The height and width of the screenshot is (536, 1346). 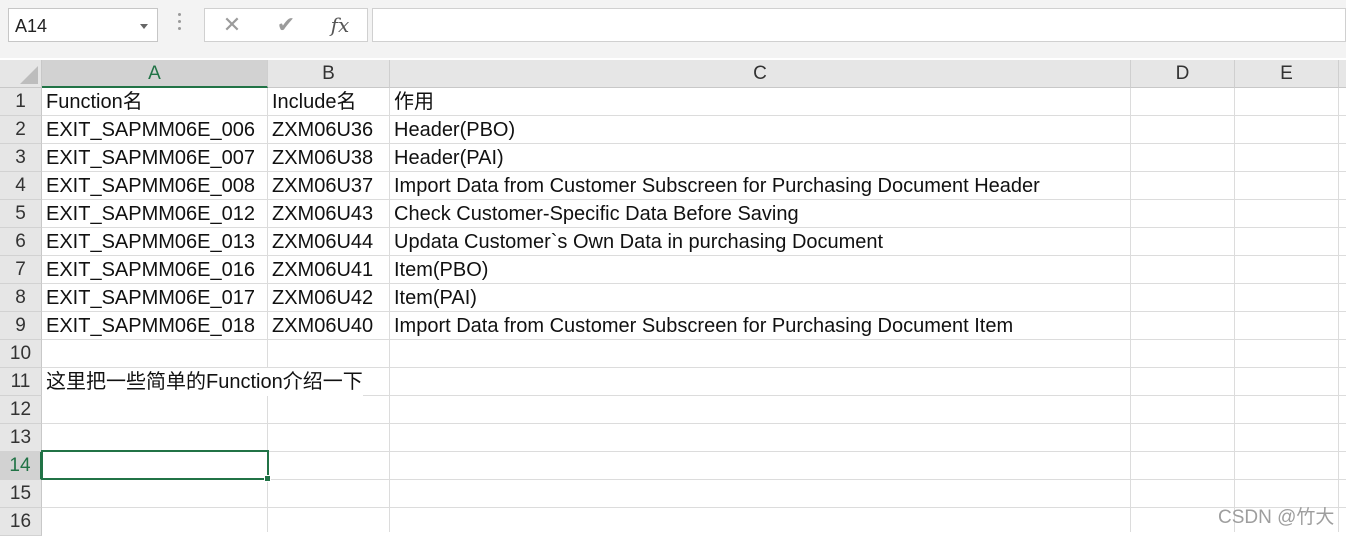 What do you see at coordinates (447, 158) in the screenshot?
I see `cell-c3: Header(PAI)` at bounding box center [447, 158].